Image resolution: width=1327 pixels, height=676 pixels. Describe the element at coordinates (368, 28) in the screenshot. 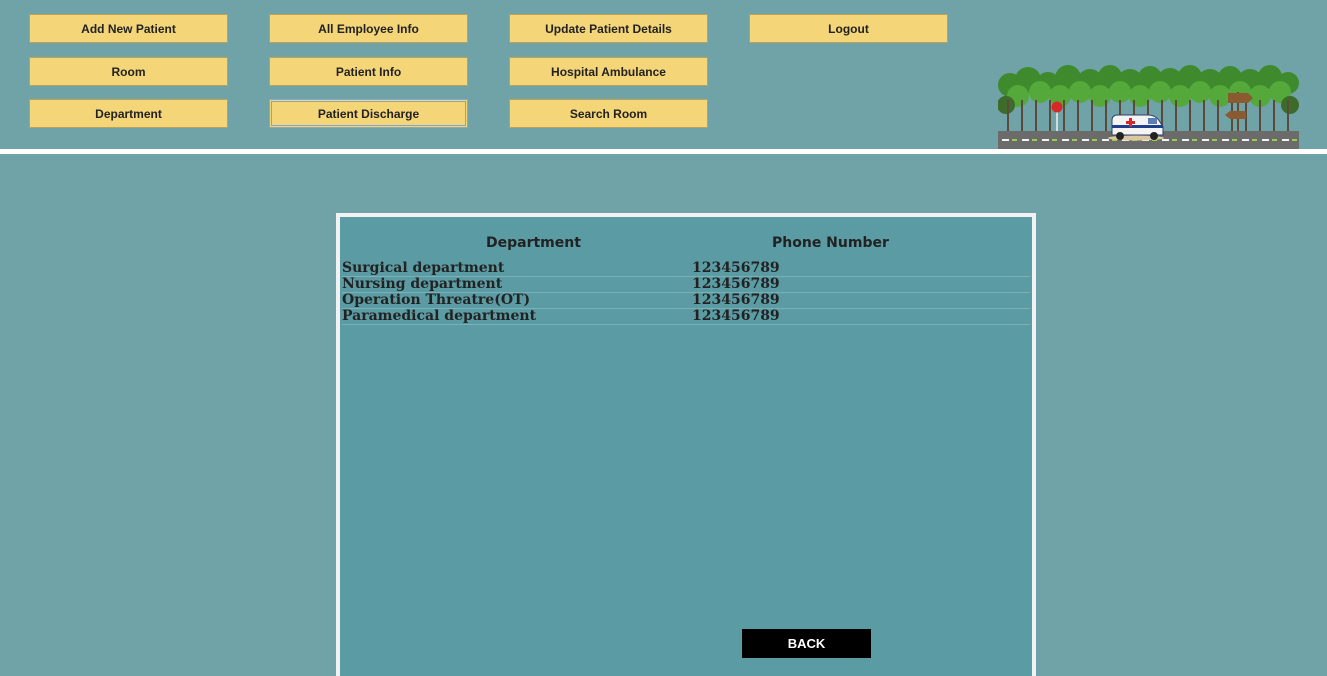

I see `all-employee-info-button: All Employee Info` at that location.